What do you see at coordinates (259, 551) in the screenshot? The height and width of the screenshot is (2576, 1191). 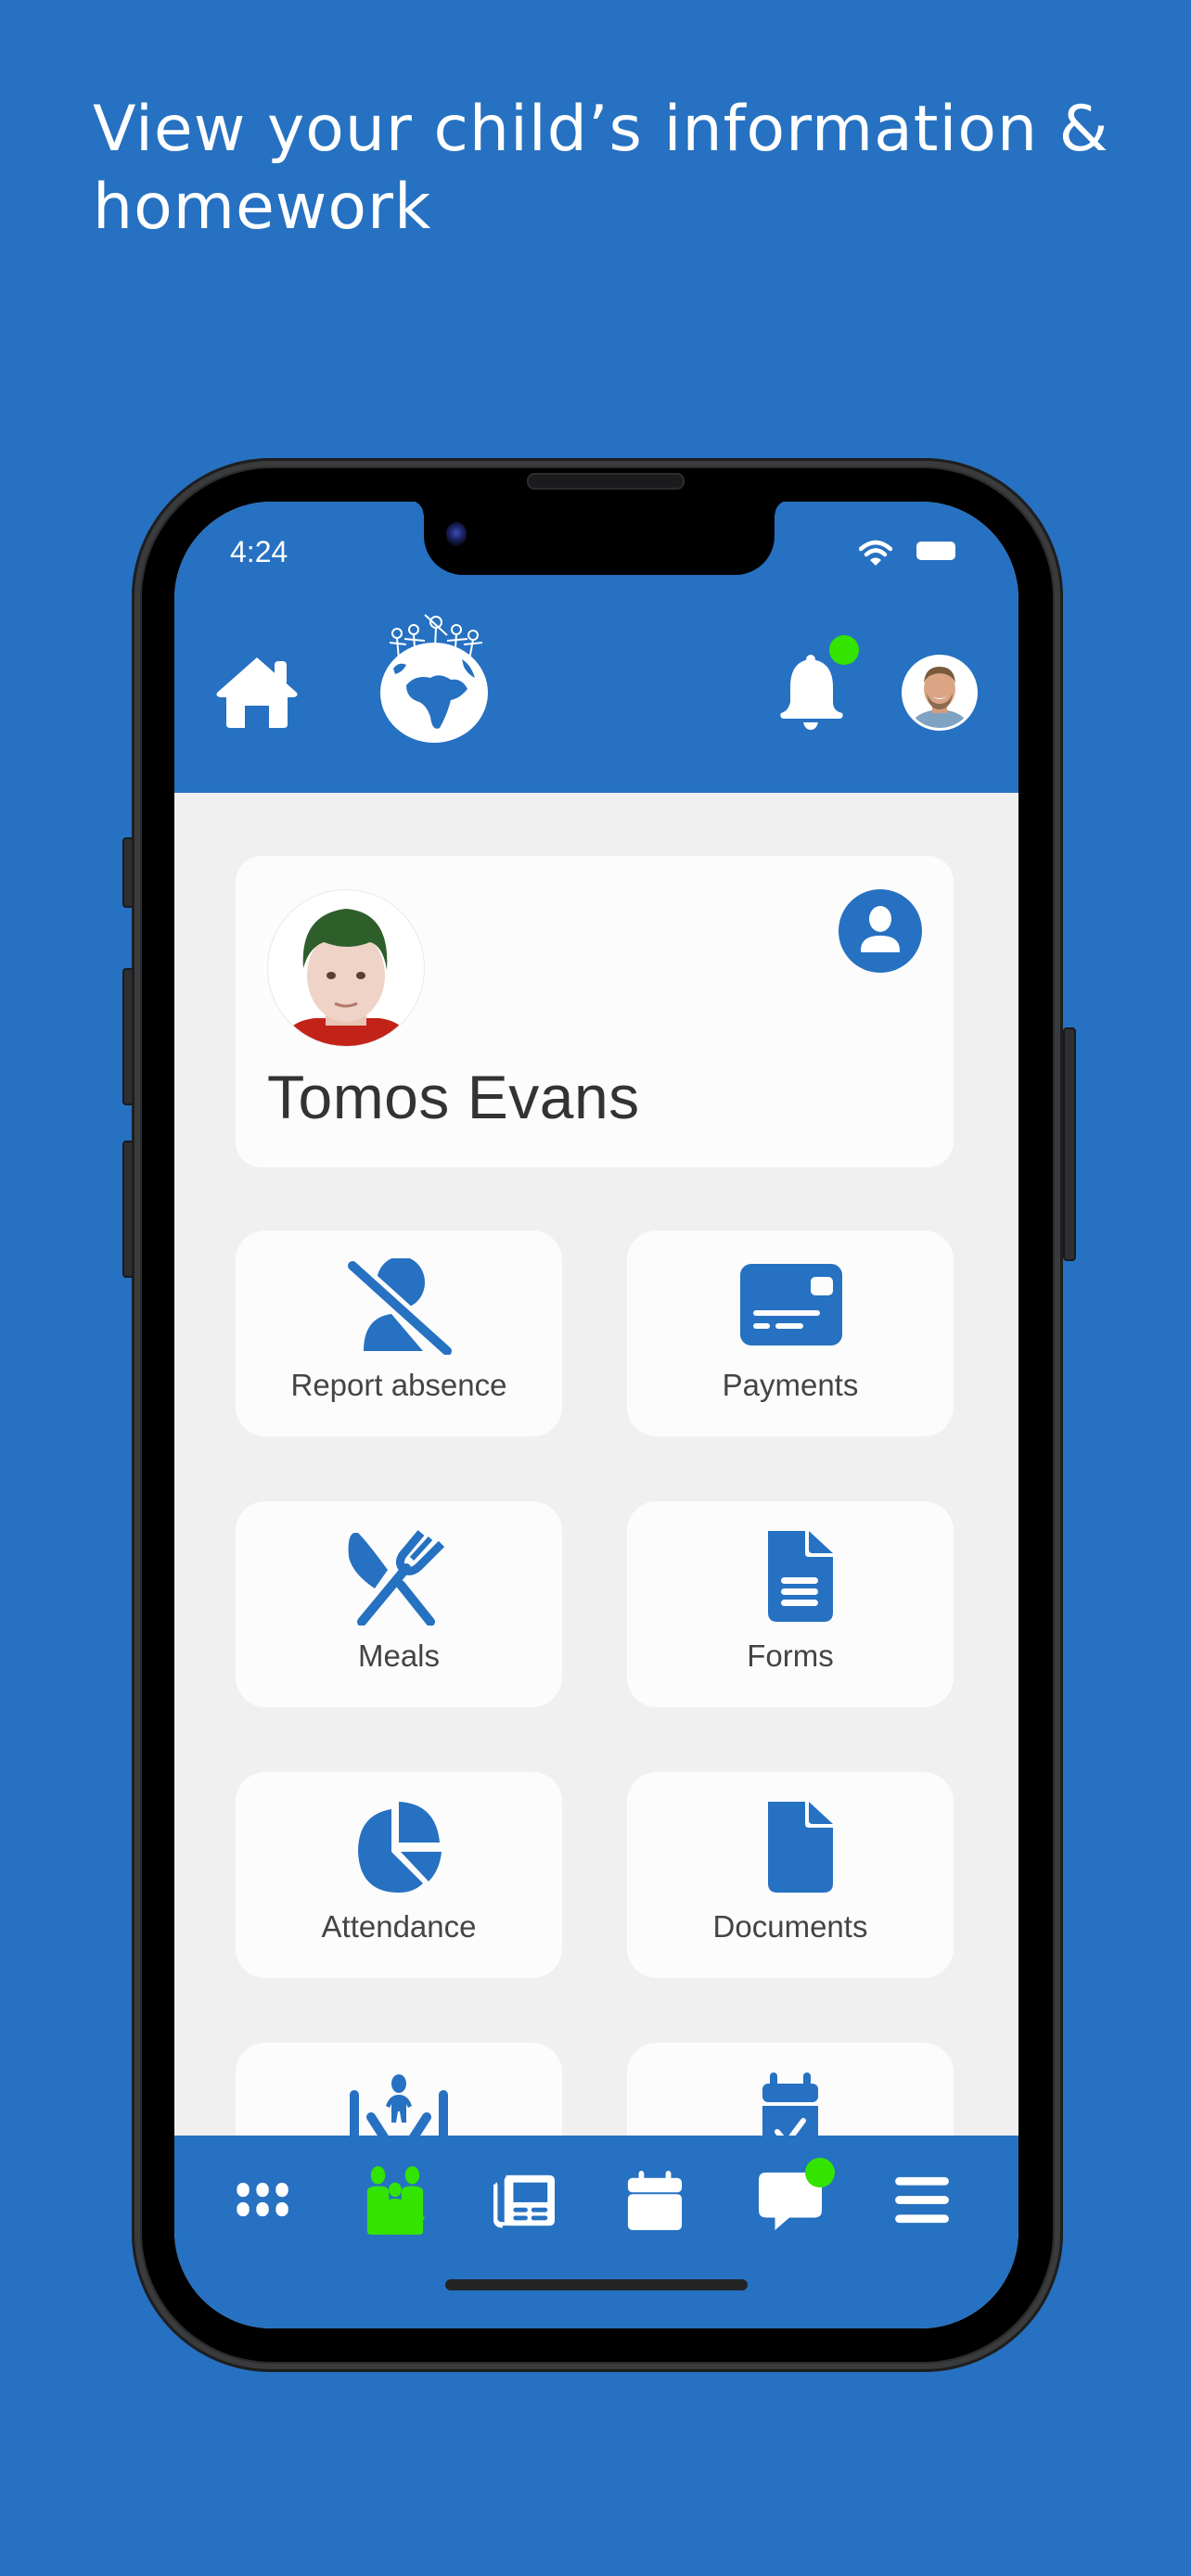 I see `status-time: 4:24` at bounding box center [259, 551].